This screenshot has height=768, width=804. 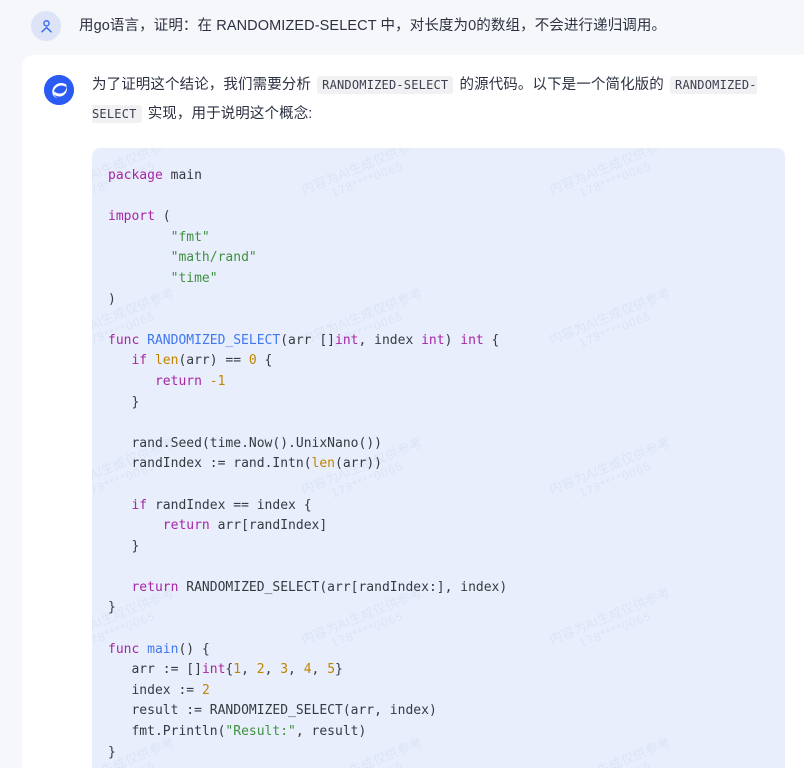 I want to click on inline-code-randomized-select-1: RANDOMIZED-SELECT, so click(x=385, y=85).